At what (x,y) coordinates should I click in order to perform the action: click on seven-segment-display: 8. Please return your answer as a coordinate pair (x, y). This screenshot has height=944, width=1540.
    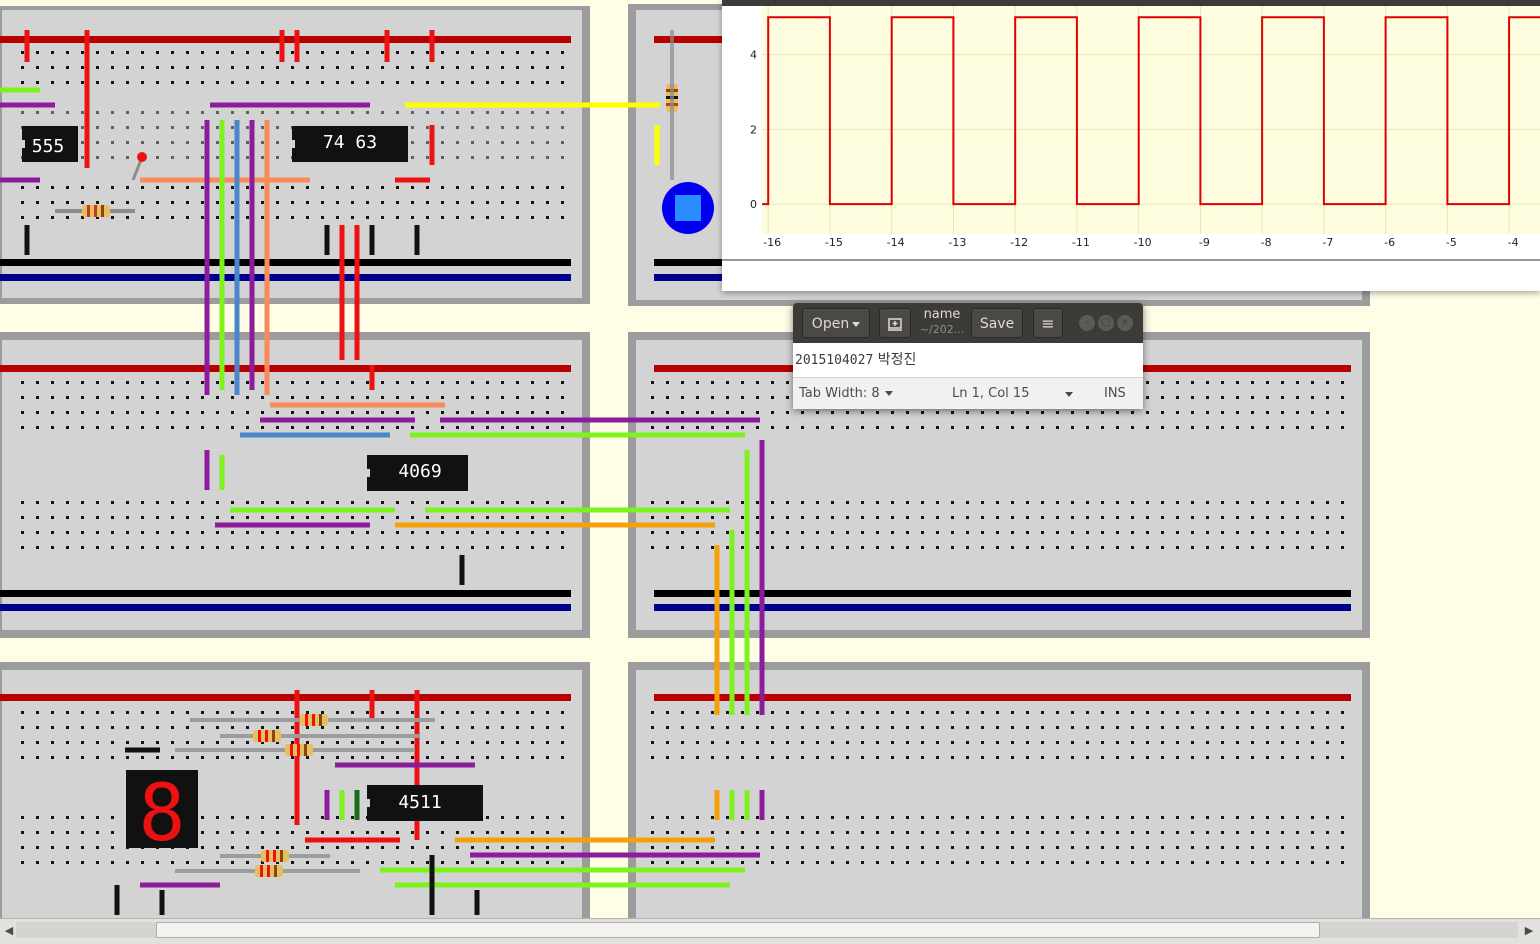
    Looking at the image, I should click on (162, 814).